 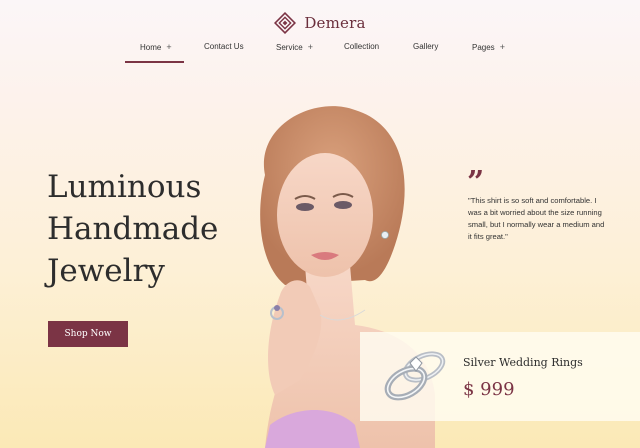 What do you see at coordinates (106, 271) in the screenshot?
I see `headline-line: Jewelry` at bounding box center [106, 271].